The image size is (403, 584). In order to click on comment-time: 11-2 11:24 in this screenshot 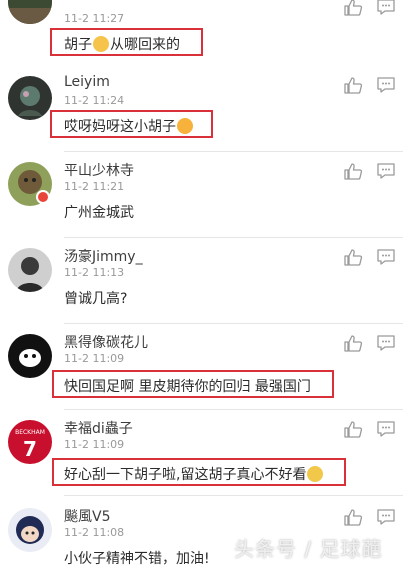, I will do `click(94, 100)`.